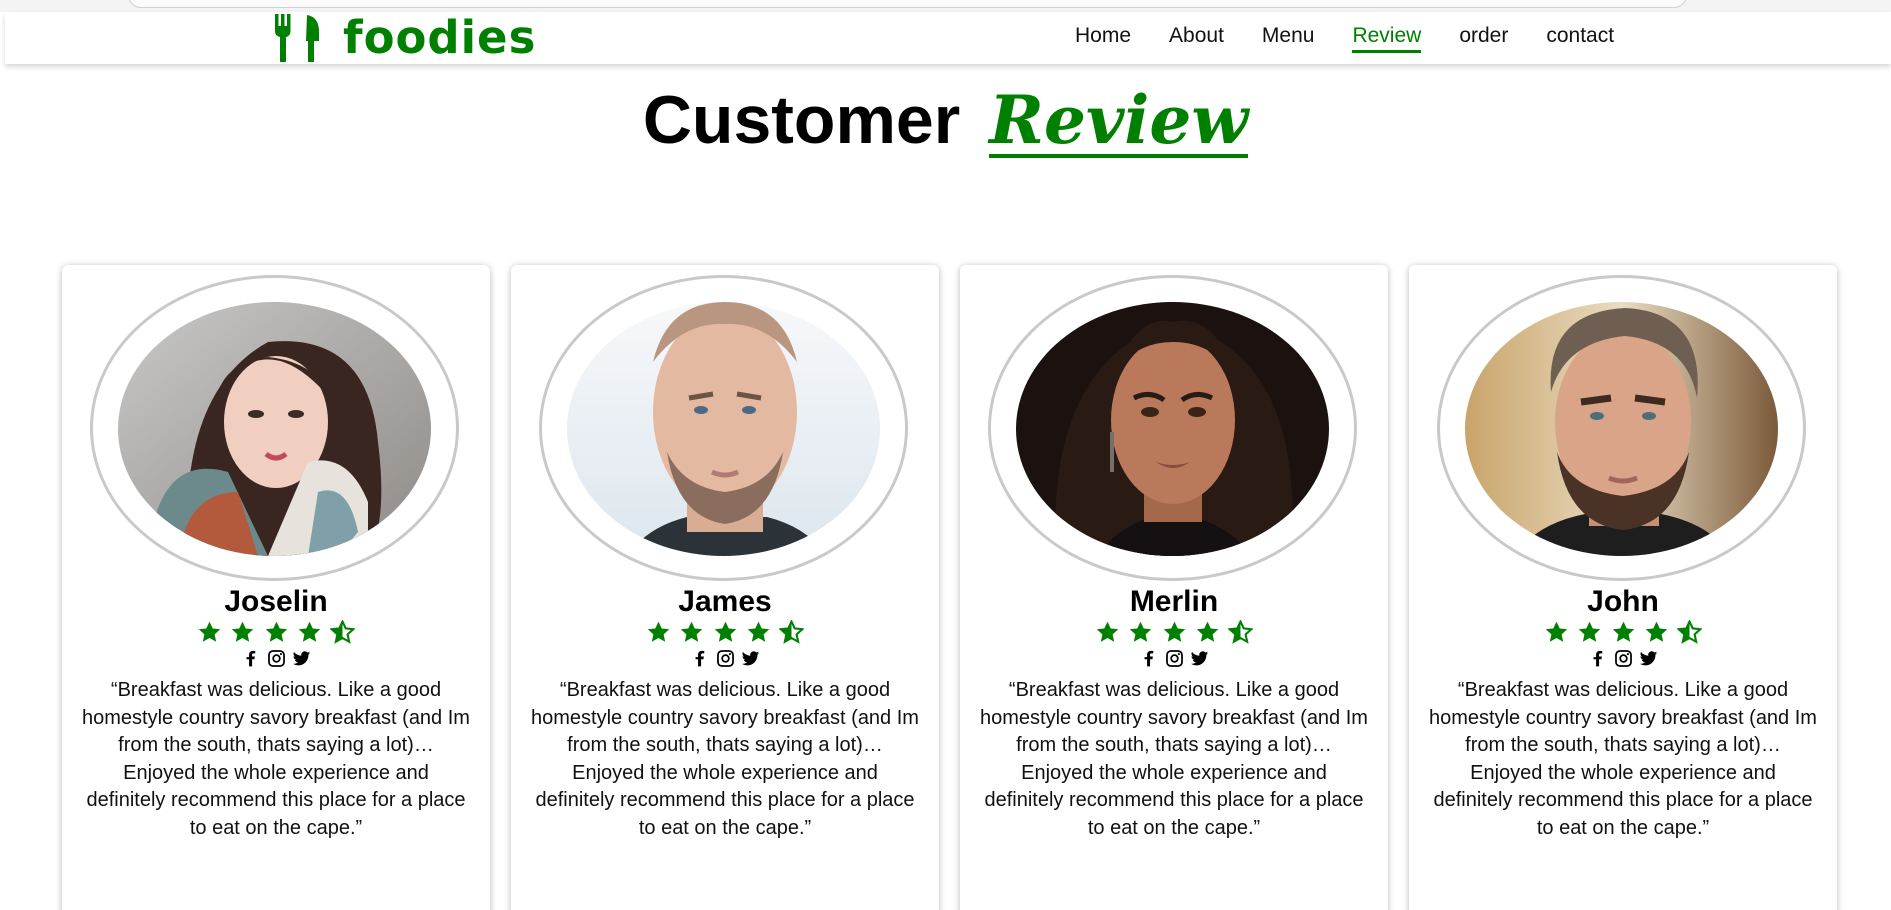 This screenshot has width=1891, height=910. I want to click on section-title: Customer Review, so click(945, 120).